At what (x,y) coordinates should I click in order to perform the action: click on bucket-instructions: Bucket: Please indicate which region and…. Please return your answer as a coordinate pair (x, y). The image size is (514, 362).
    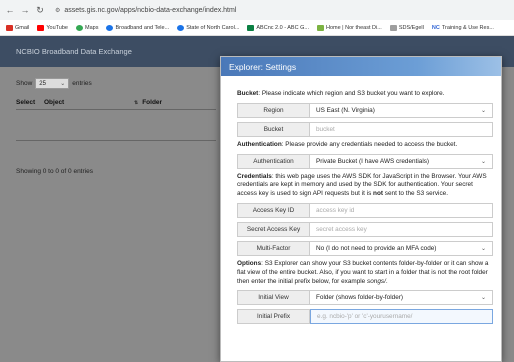
    Looking at the image, I should click on (341, 93).